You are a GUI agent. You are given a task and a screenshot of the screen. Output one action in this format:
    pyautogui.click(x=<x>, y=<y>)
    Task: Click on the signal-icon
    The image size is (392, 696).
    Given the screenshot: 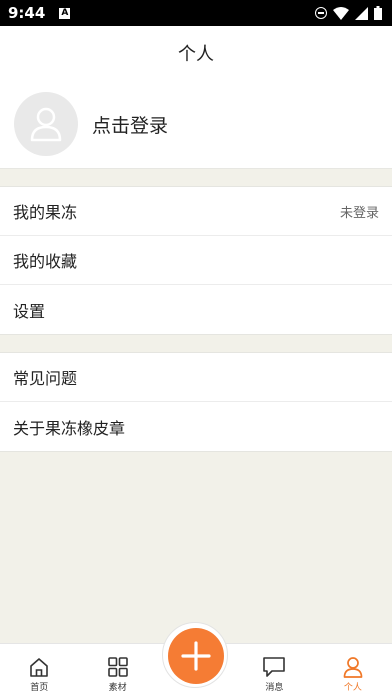 What is the action you would take?
    pyautogui.click(x=361, y=13)
    